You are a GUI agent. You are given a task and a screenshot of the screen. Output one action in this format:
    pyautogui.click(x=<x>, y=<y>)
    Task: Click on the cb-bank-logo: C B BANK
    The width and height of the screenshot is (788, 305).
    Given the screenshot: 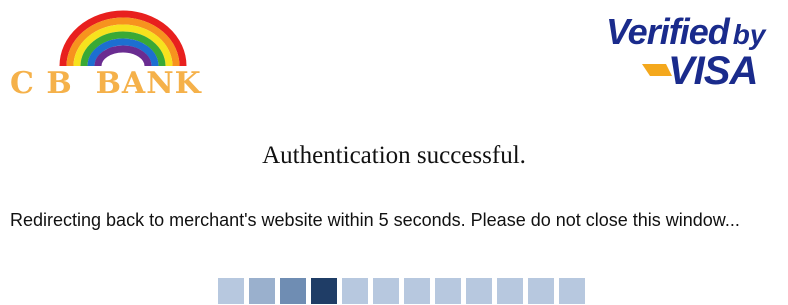 What is the action you would take?
    pyautogui.click(x=145, y=54)
    